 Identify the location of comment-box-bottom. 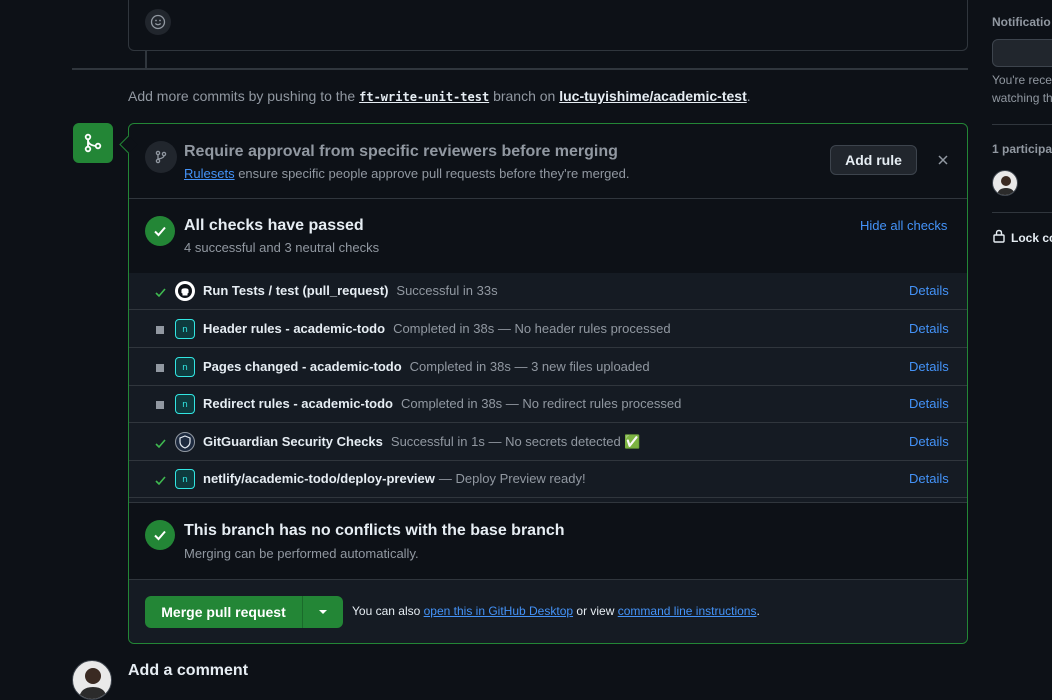
(548, 25).